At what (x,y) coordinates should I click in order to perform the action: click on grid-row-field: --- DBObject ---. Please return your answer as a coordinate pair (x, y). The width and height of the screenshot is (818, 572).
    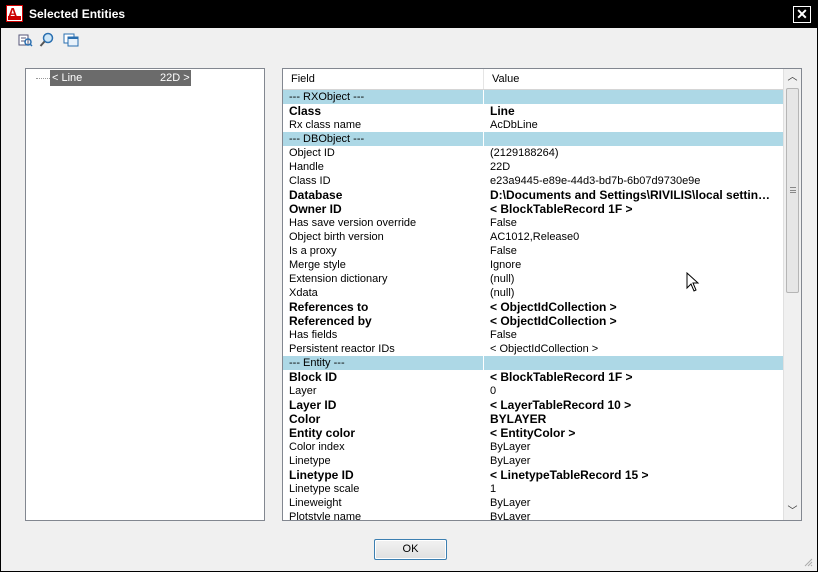
    Looking at the image, I should click on (327, 139).